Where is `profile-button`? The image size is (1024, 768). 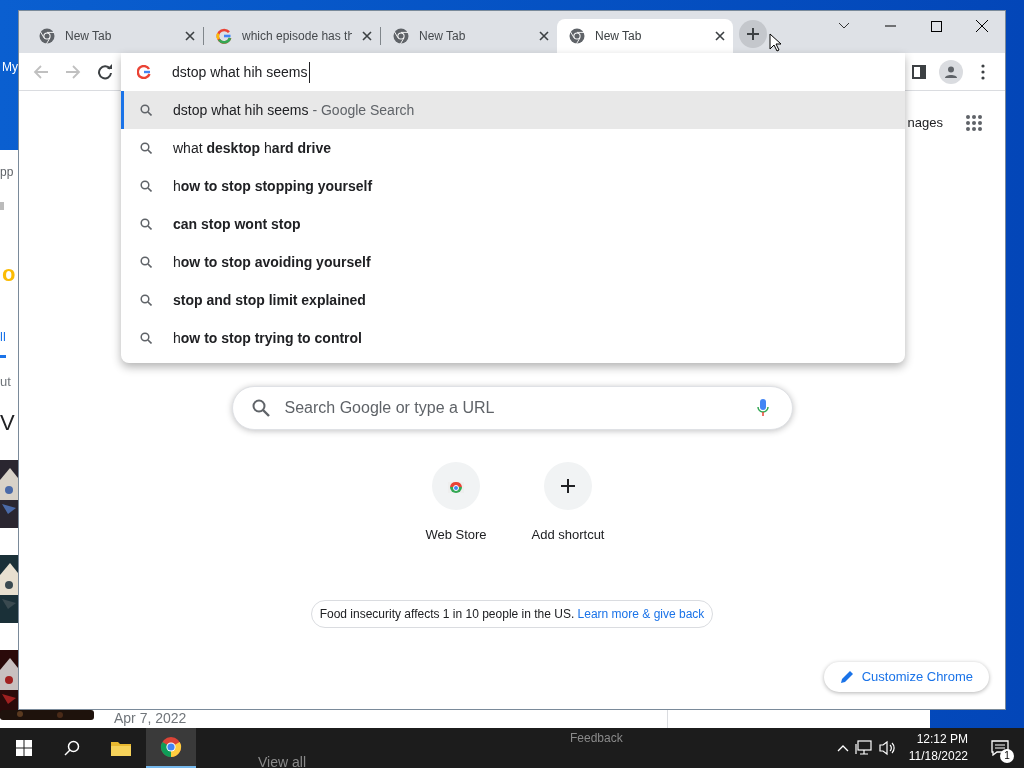
profile-button is located at coordinates (951, 71).